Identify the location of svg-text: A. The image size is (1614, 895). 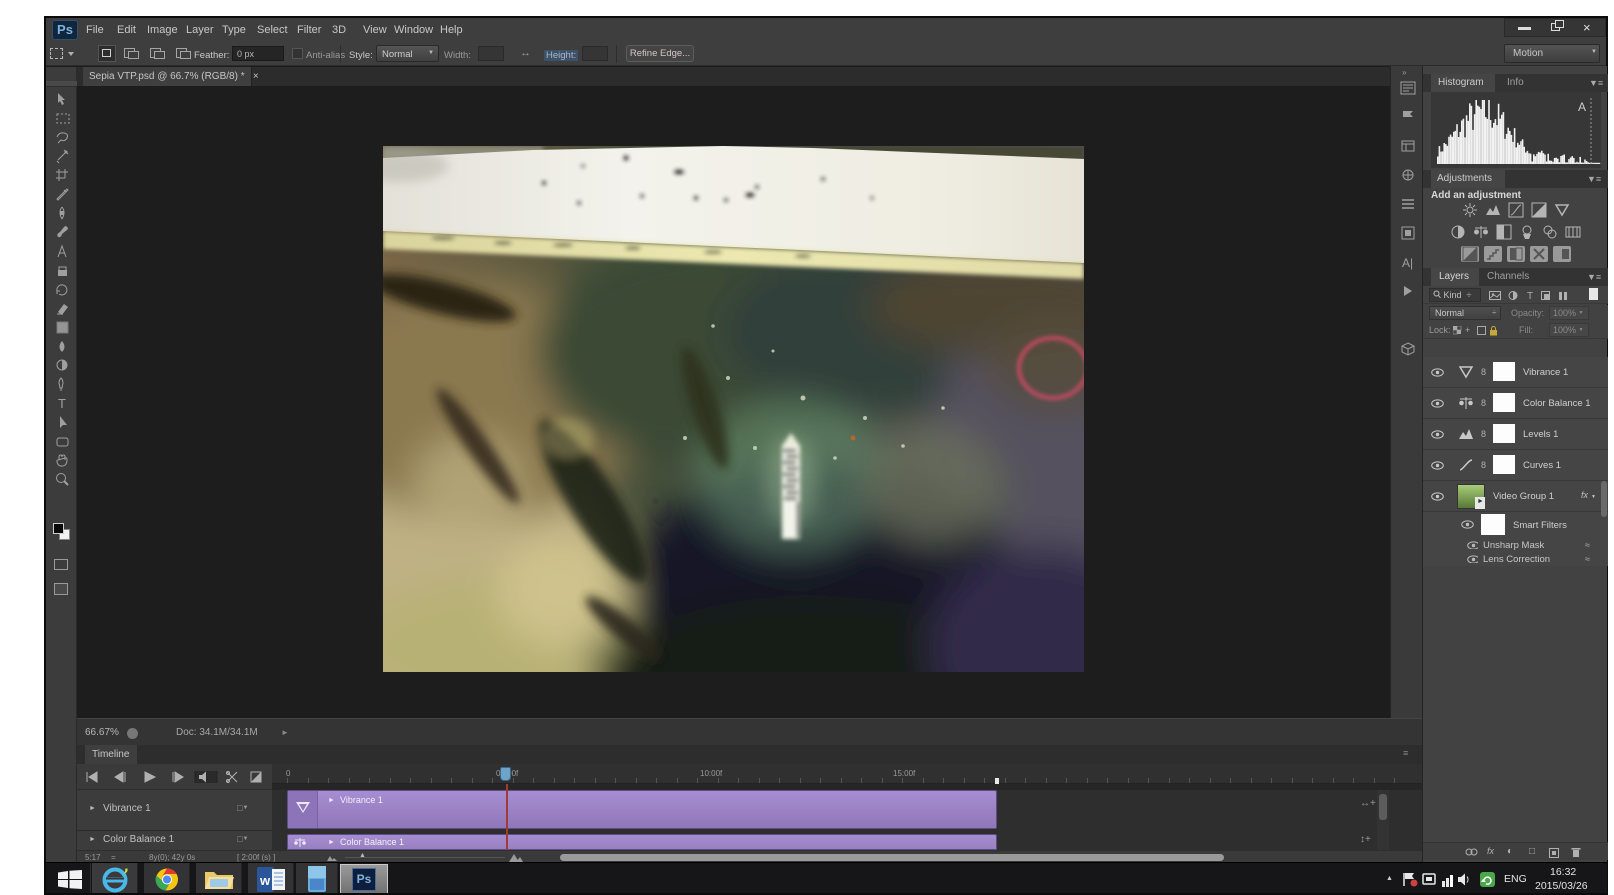
(1582, 107).